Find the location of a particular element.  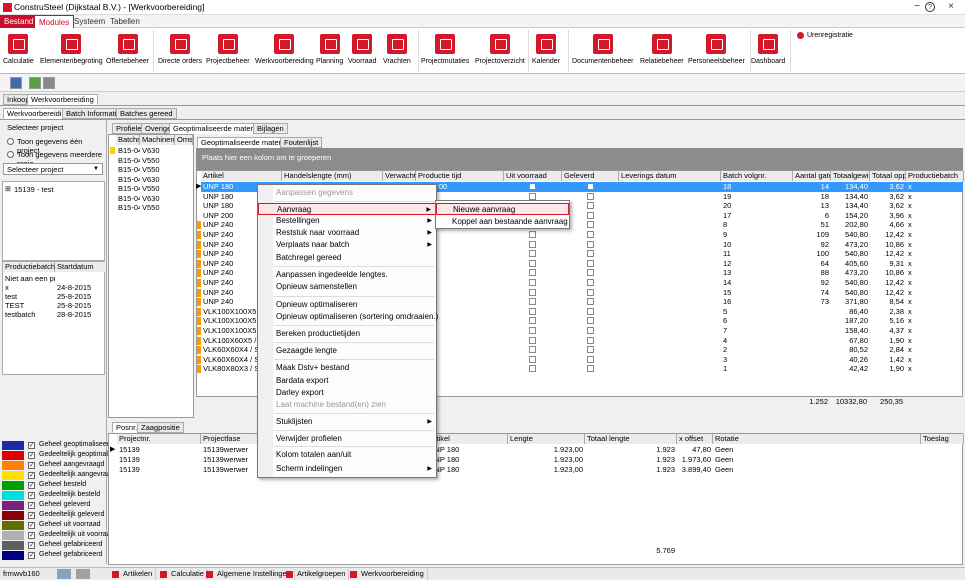

context-item-bereken-productietijden: Bereken productietijden is located at coordinates (347, 334).